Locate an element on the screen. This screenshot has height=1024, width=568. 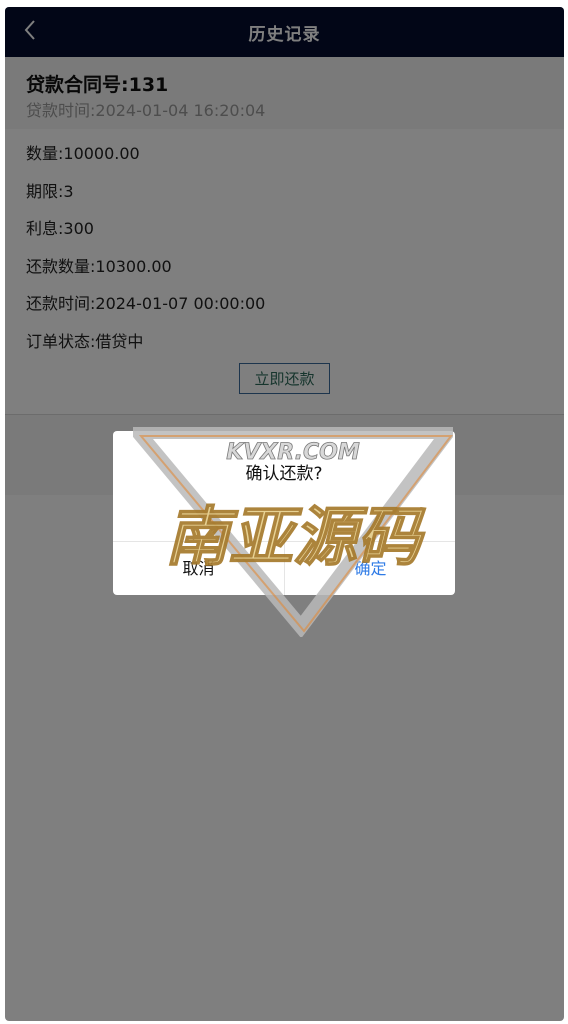
confirm-repay-dialog: 确认还款? 取消 确定 is located at coordinates (284, 513).